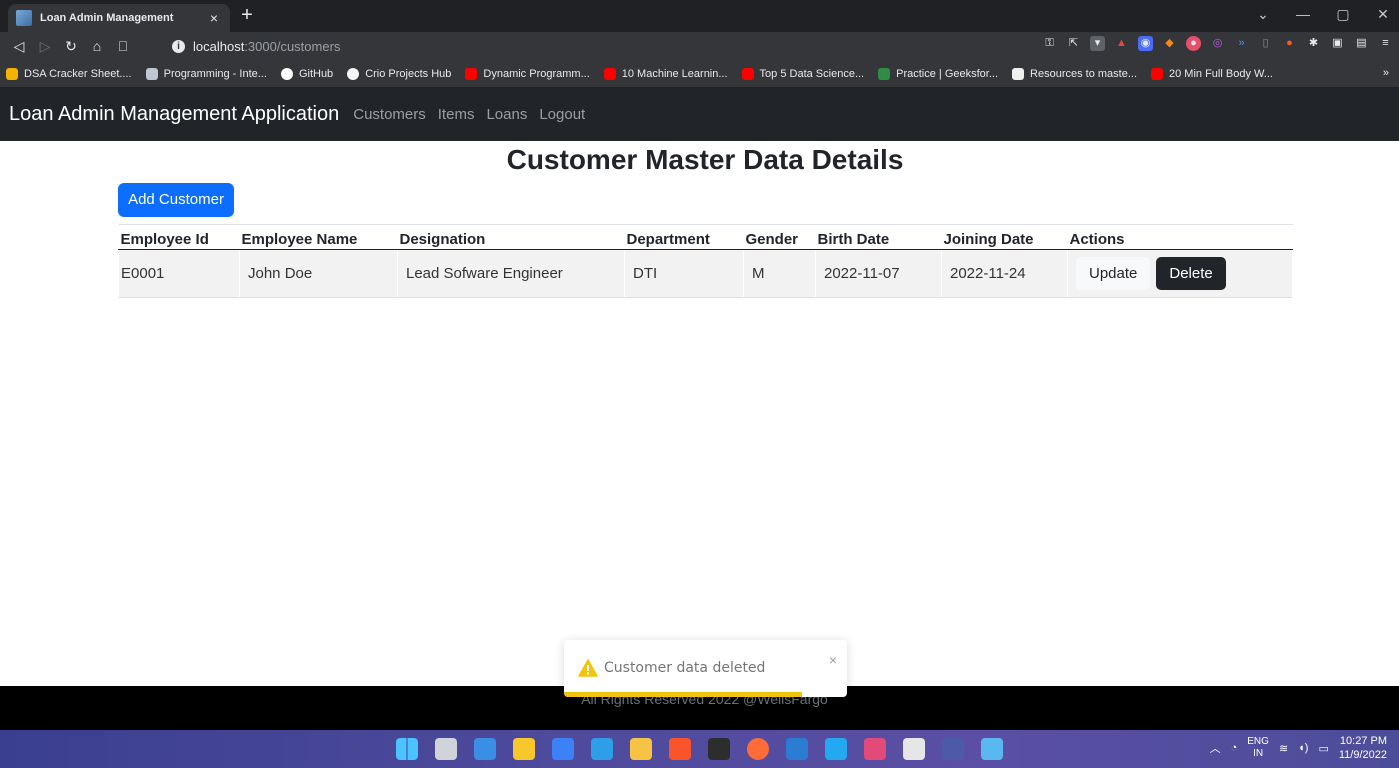 The image size is (1399, 768). What do you see at coordinates (247, 16) in the screenshot?
I see `new-tab-button: +` at bounding box center [247, 16].